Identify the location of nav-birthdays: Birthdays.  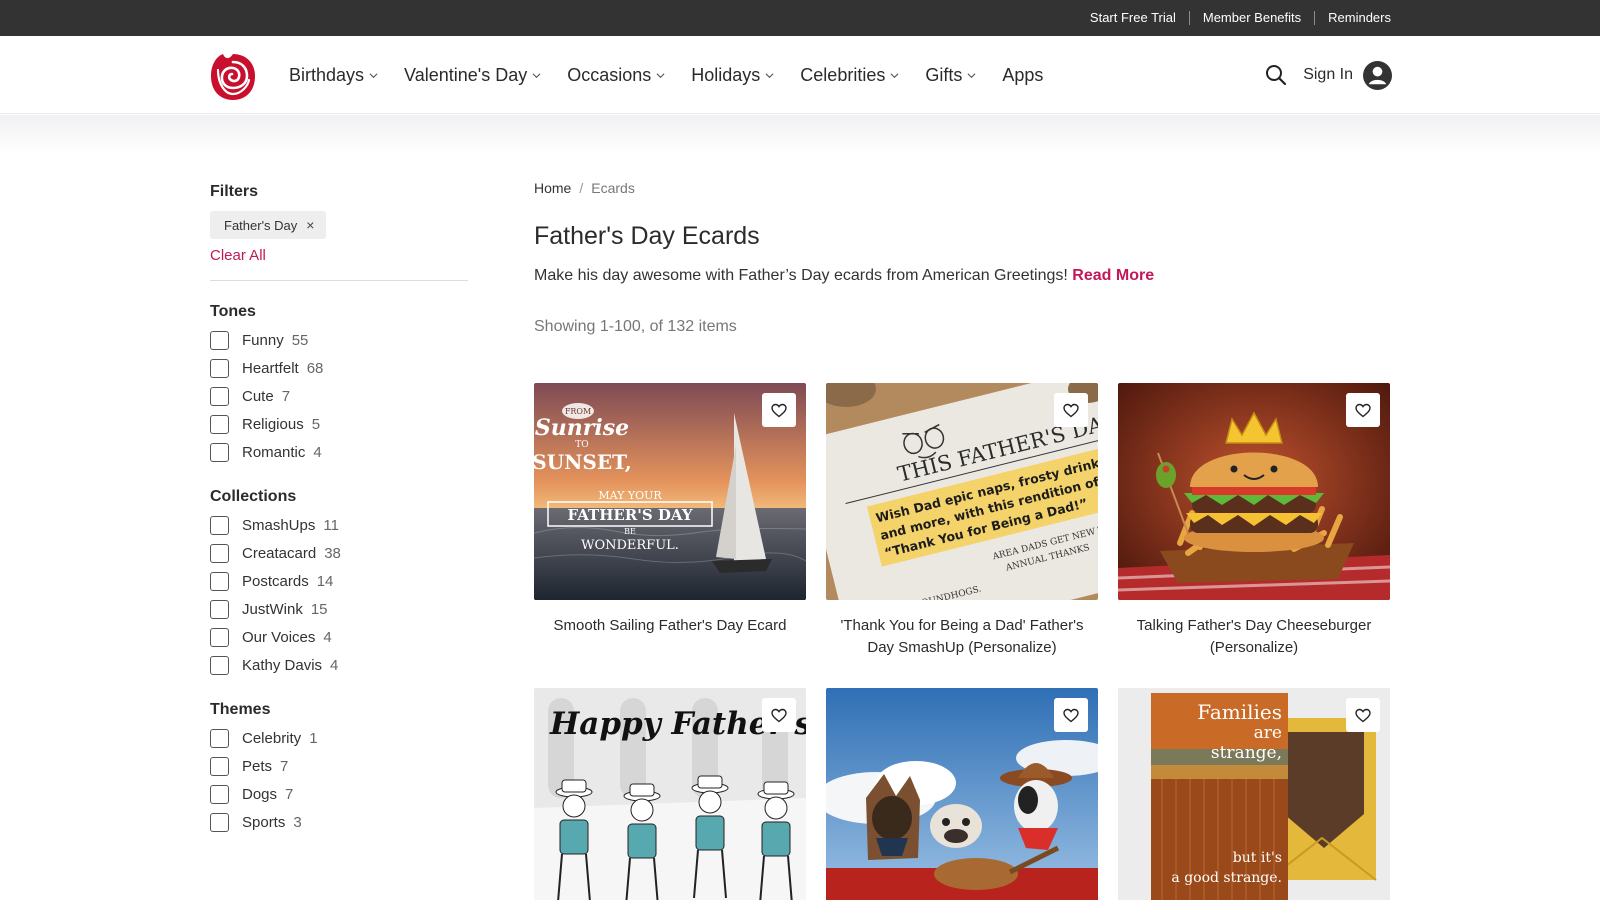
(333, 75).